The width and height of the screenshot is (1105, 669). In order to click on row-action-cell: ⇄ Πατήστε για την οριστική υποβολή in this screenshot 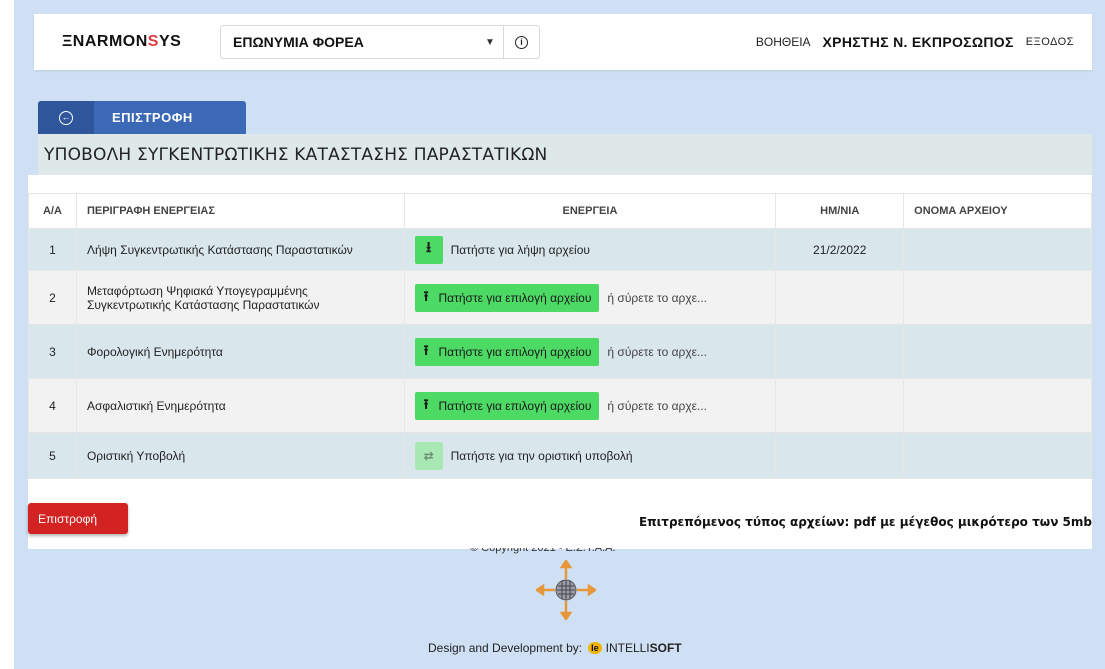, I will do `click(590, 455)`.